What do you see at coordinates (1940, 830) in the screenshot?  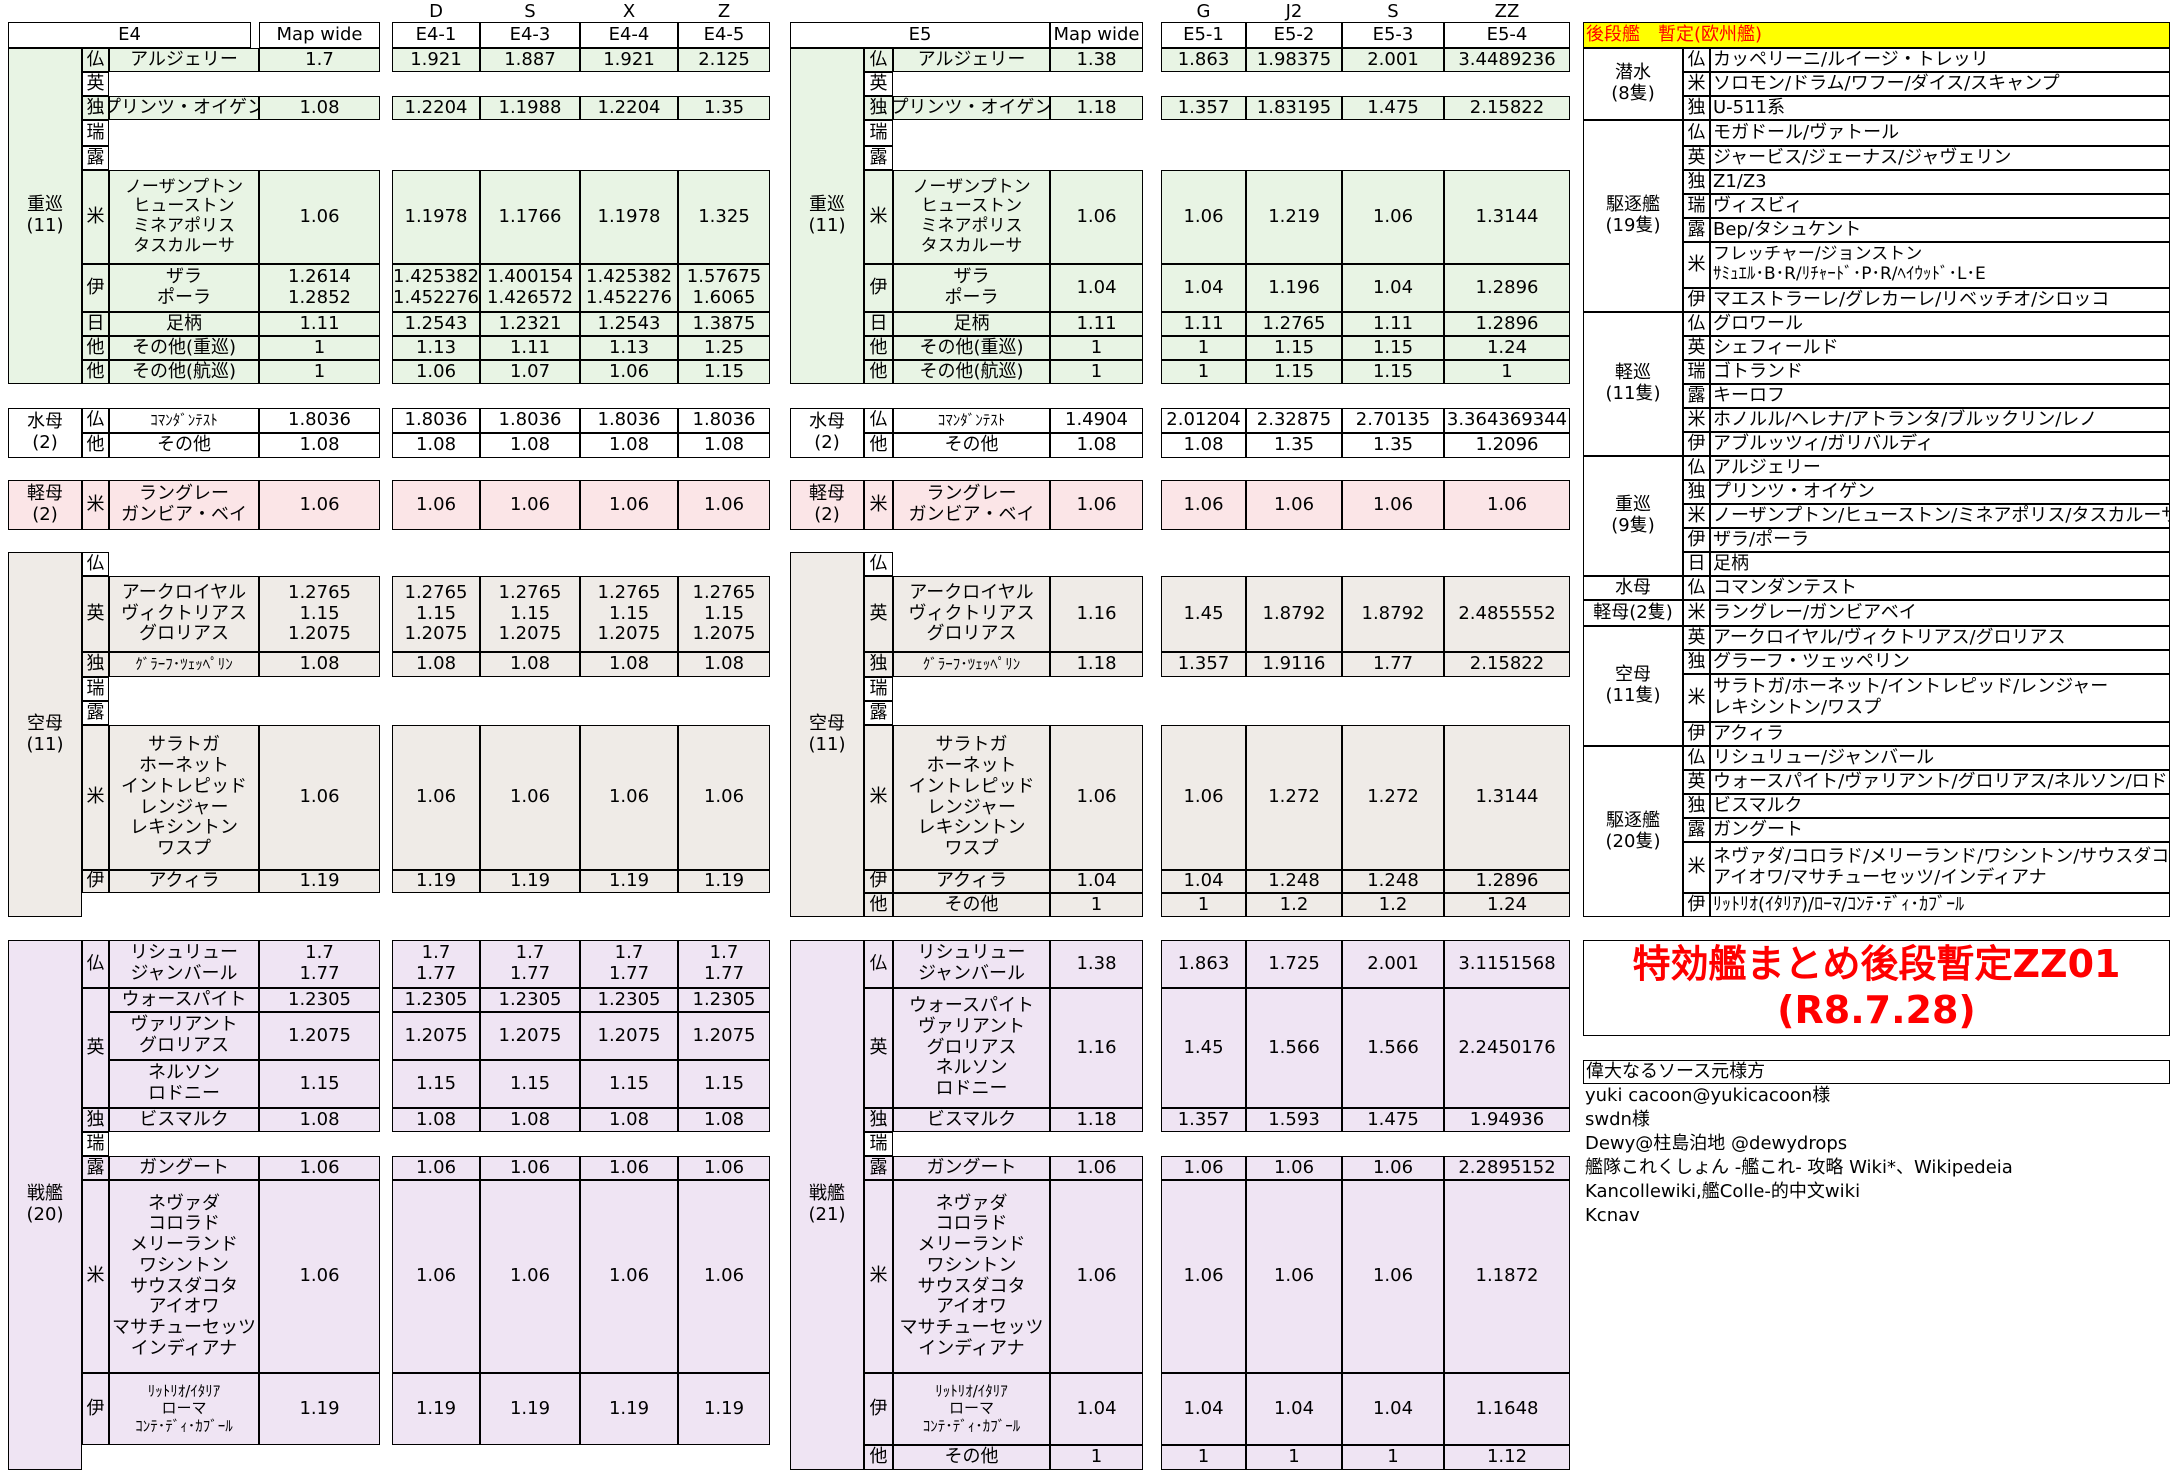 I see `cell: ガングート` at bounding box center [1940, 830].